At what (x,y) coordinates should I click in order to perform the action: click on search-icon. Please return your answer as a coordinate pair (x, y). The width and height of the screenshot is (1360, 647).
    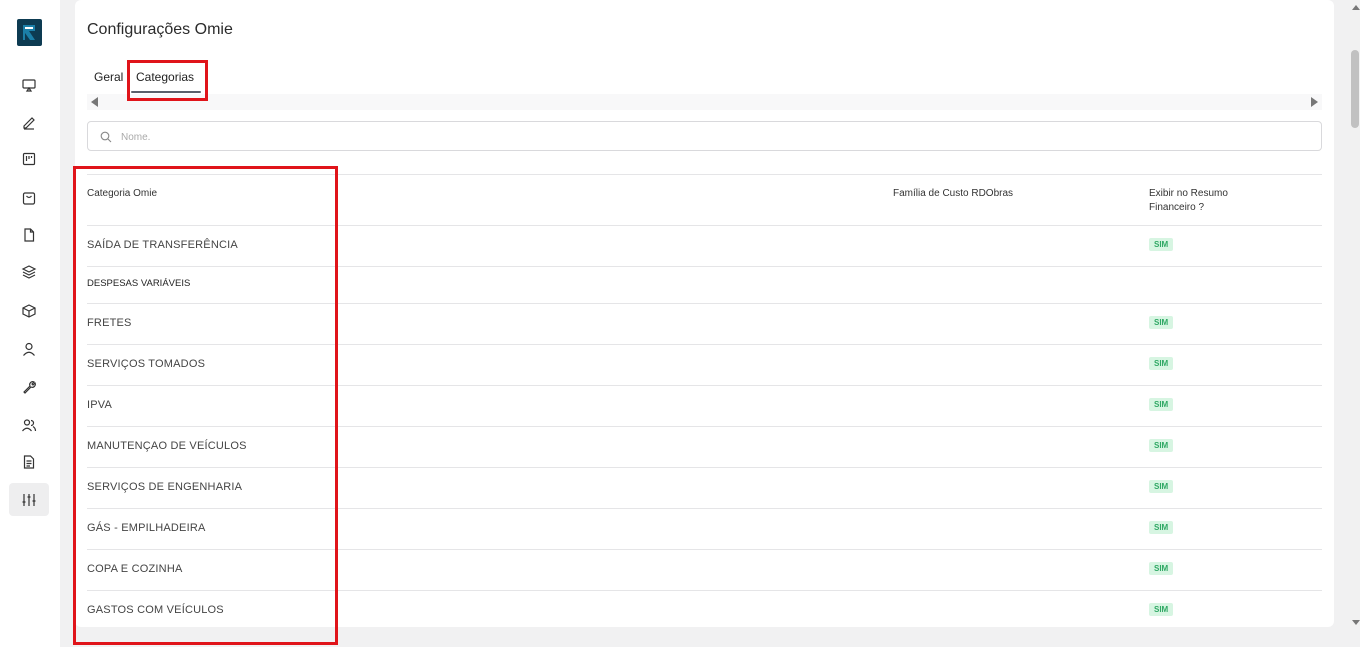
    Looking at the image, I should click on (106, 137).